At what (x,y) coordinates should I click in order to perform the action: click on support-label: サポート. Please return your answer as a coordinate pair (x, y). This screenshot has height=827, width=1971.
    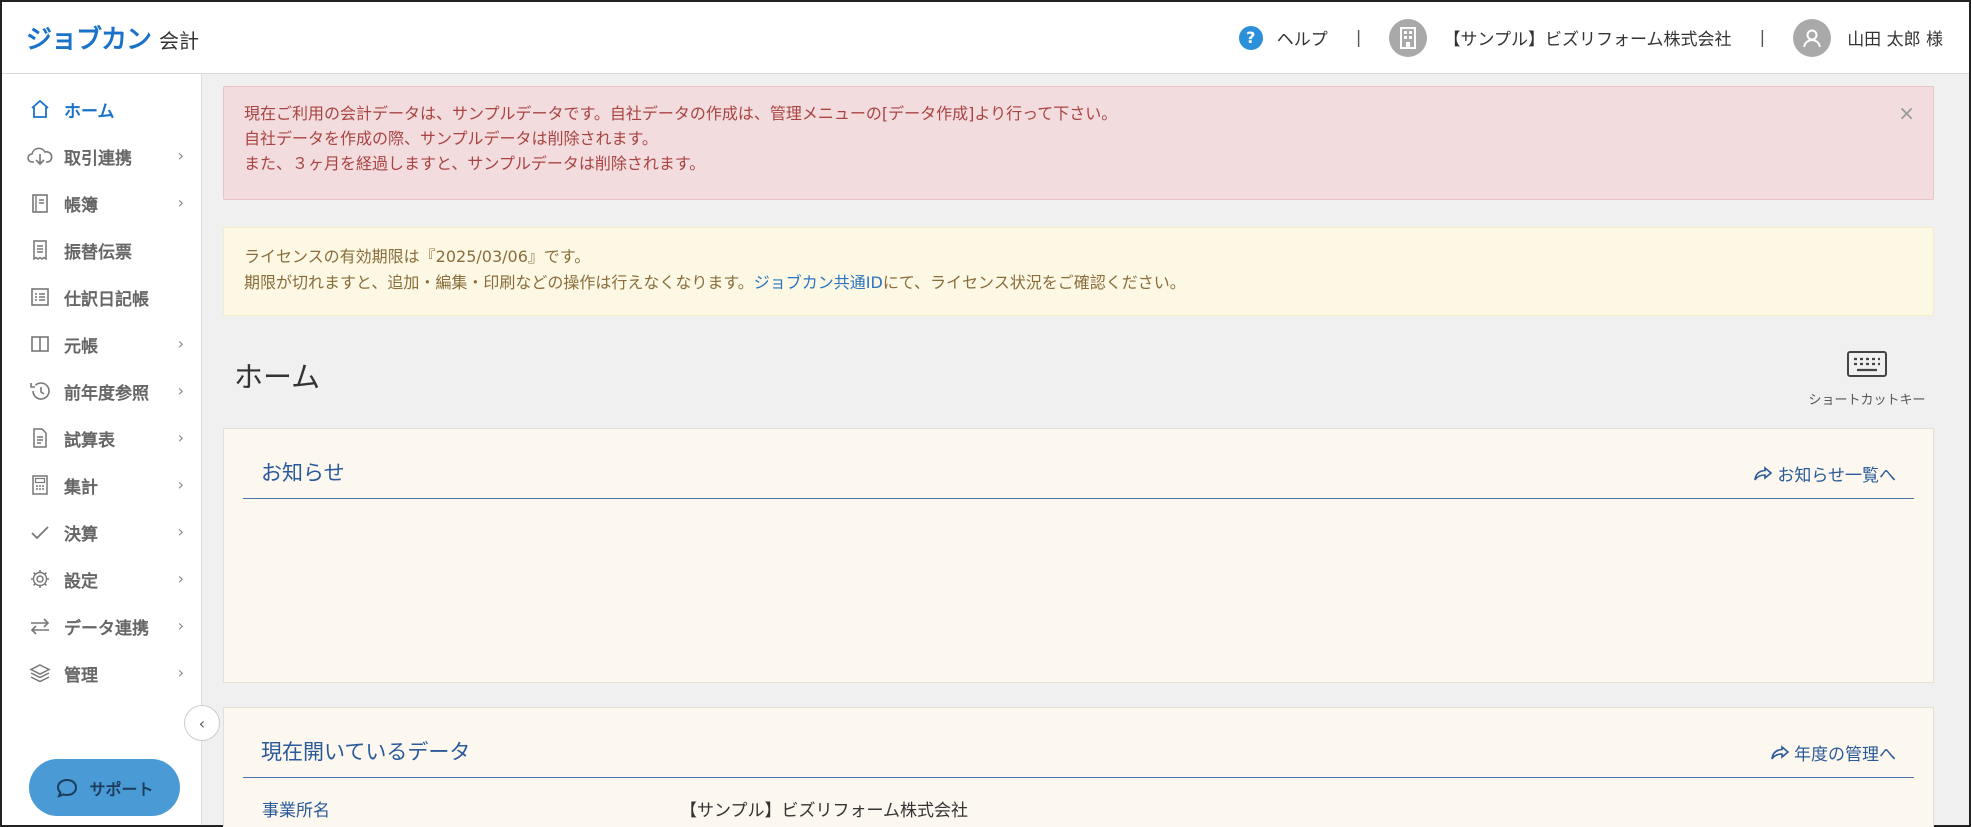
    Looking at the image, I should click on (121, 789).